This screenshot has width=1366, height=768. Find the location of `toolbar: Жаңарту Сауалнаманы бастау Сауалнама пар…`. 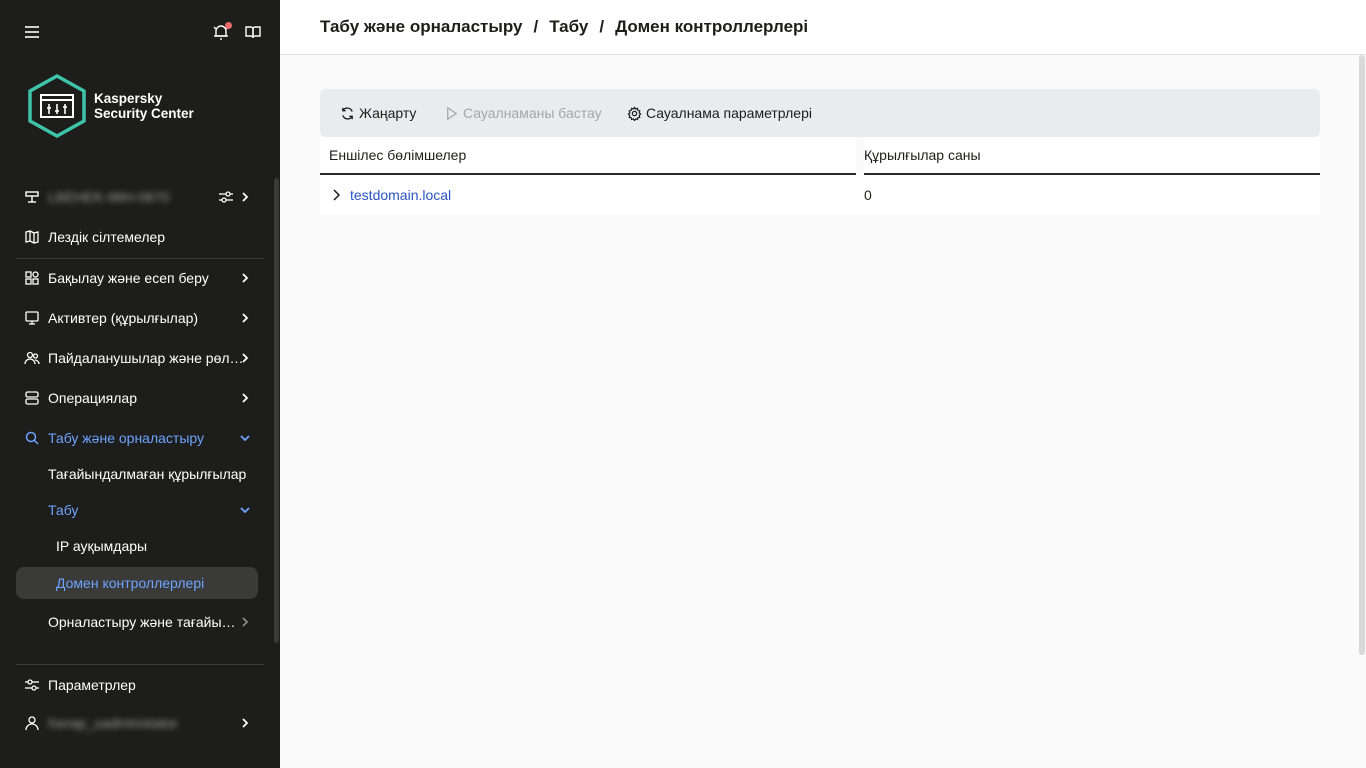

toolbar: Жаңарту Сауалнаманы бастау Сауалнама пар… is located at coordinates (820, 113).